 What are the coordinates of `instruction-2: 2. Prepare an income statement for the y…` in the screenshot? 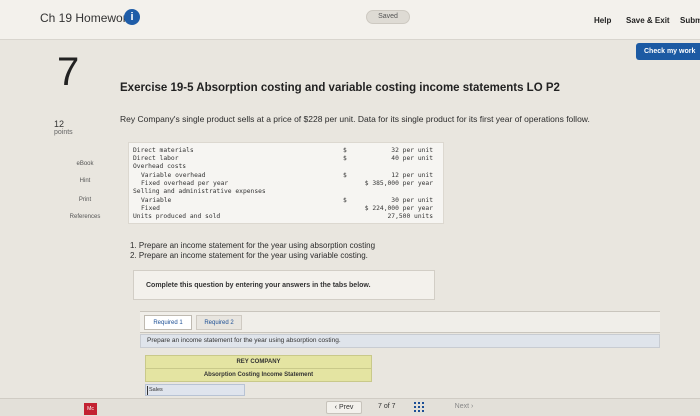 It's located at (249, 255).